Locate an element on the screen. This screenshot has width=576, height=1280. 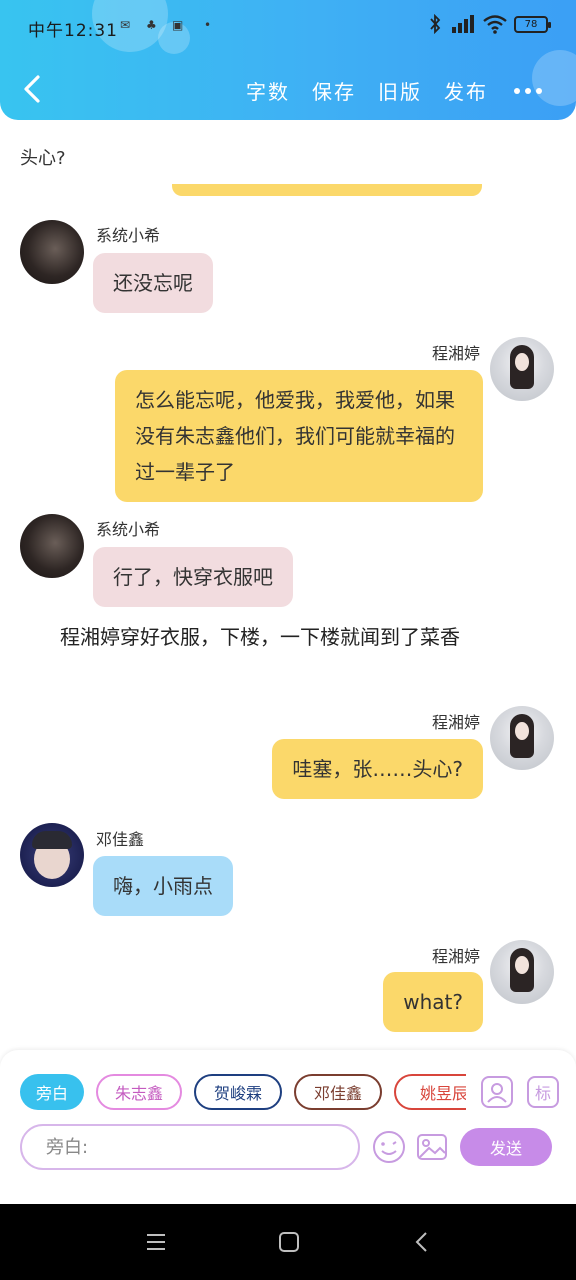
add-character-button is located at coordinates (497, 1092).